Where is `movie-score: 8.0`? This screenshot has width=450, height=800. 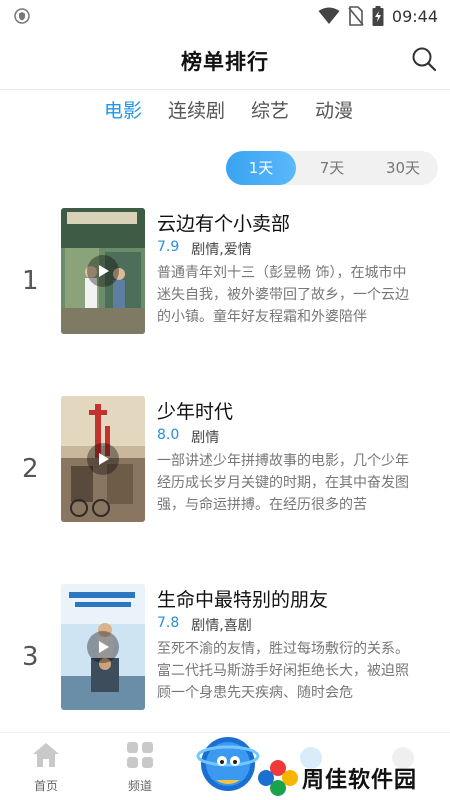 movie-score: 8.0 is located at coordinates (168, 435).